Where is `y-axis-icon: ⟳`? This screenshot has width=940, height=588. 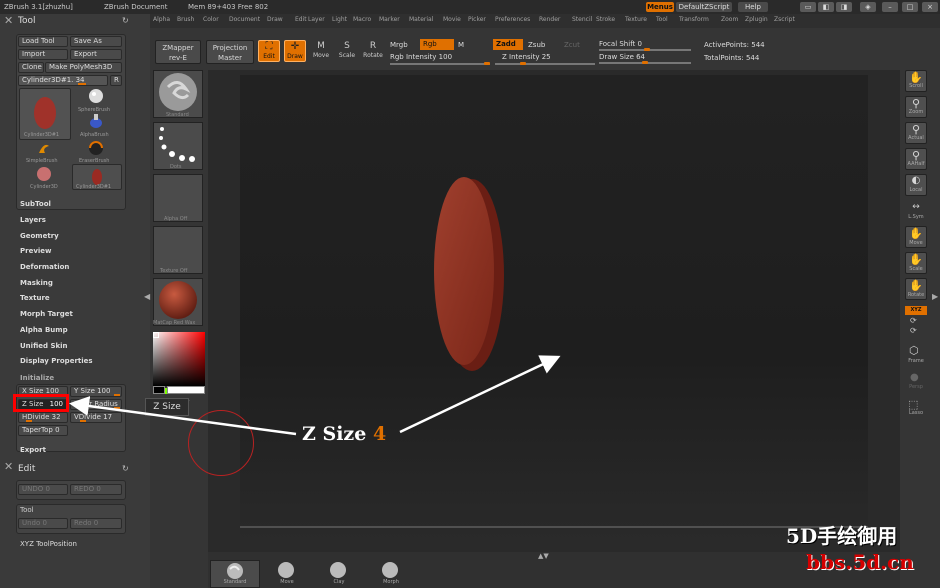 y-axis-icon: ⟳ is located at coordinates (913, 320).